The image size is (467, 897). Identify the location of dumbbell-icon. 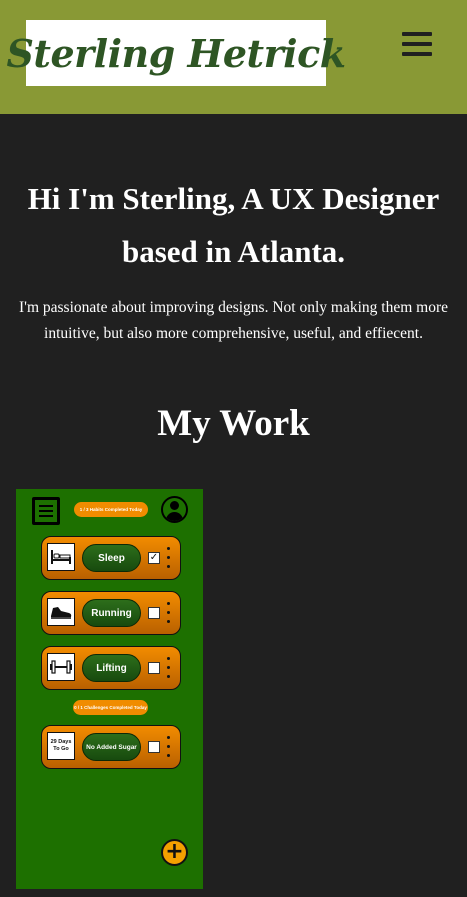
(61, 667).